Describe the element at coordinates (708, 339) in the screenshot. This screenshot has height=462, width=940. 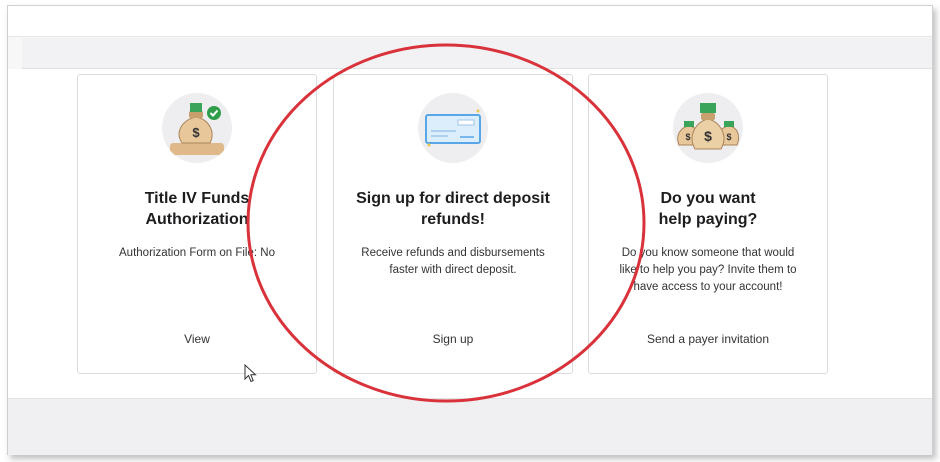
I see `send-payer-invitation-link: Send a payer invitation` at that location.